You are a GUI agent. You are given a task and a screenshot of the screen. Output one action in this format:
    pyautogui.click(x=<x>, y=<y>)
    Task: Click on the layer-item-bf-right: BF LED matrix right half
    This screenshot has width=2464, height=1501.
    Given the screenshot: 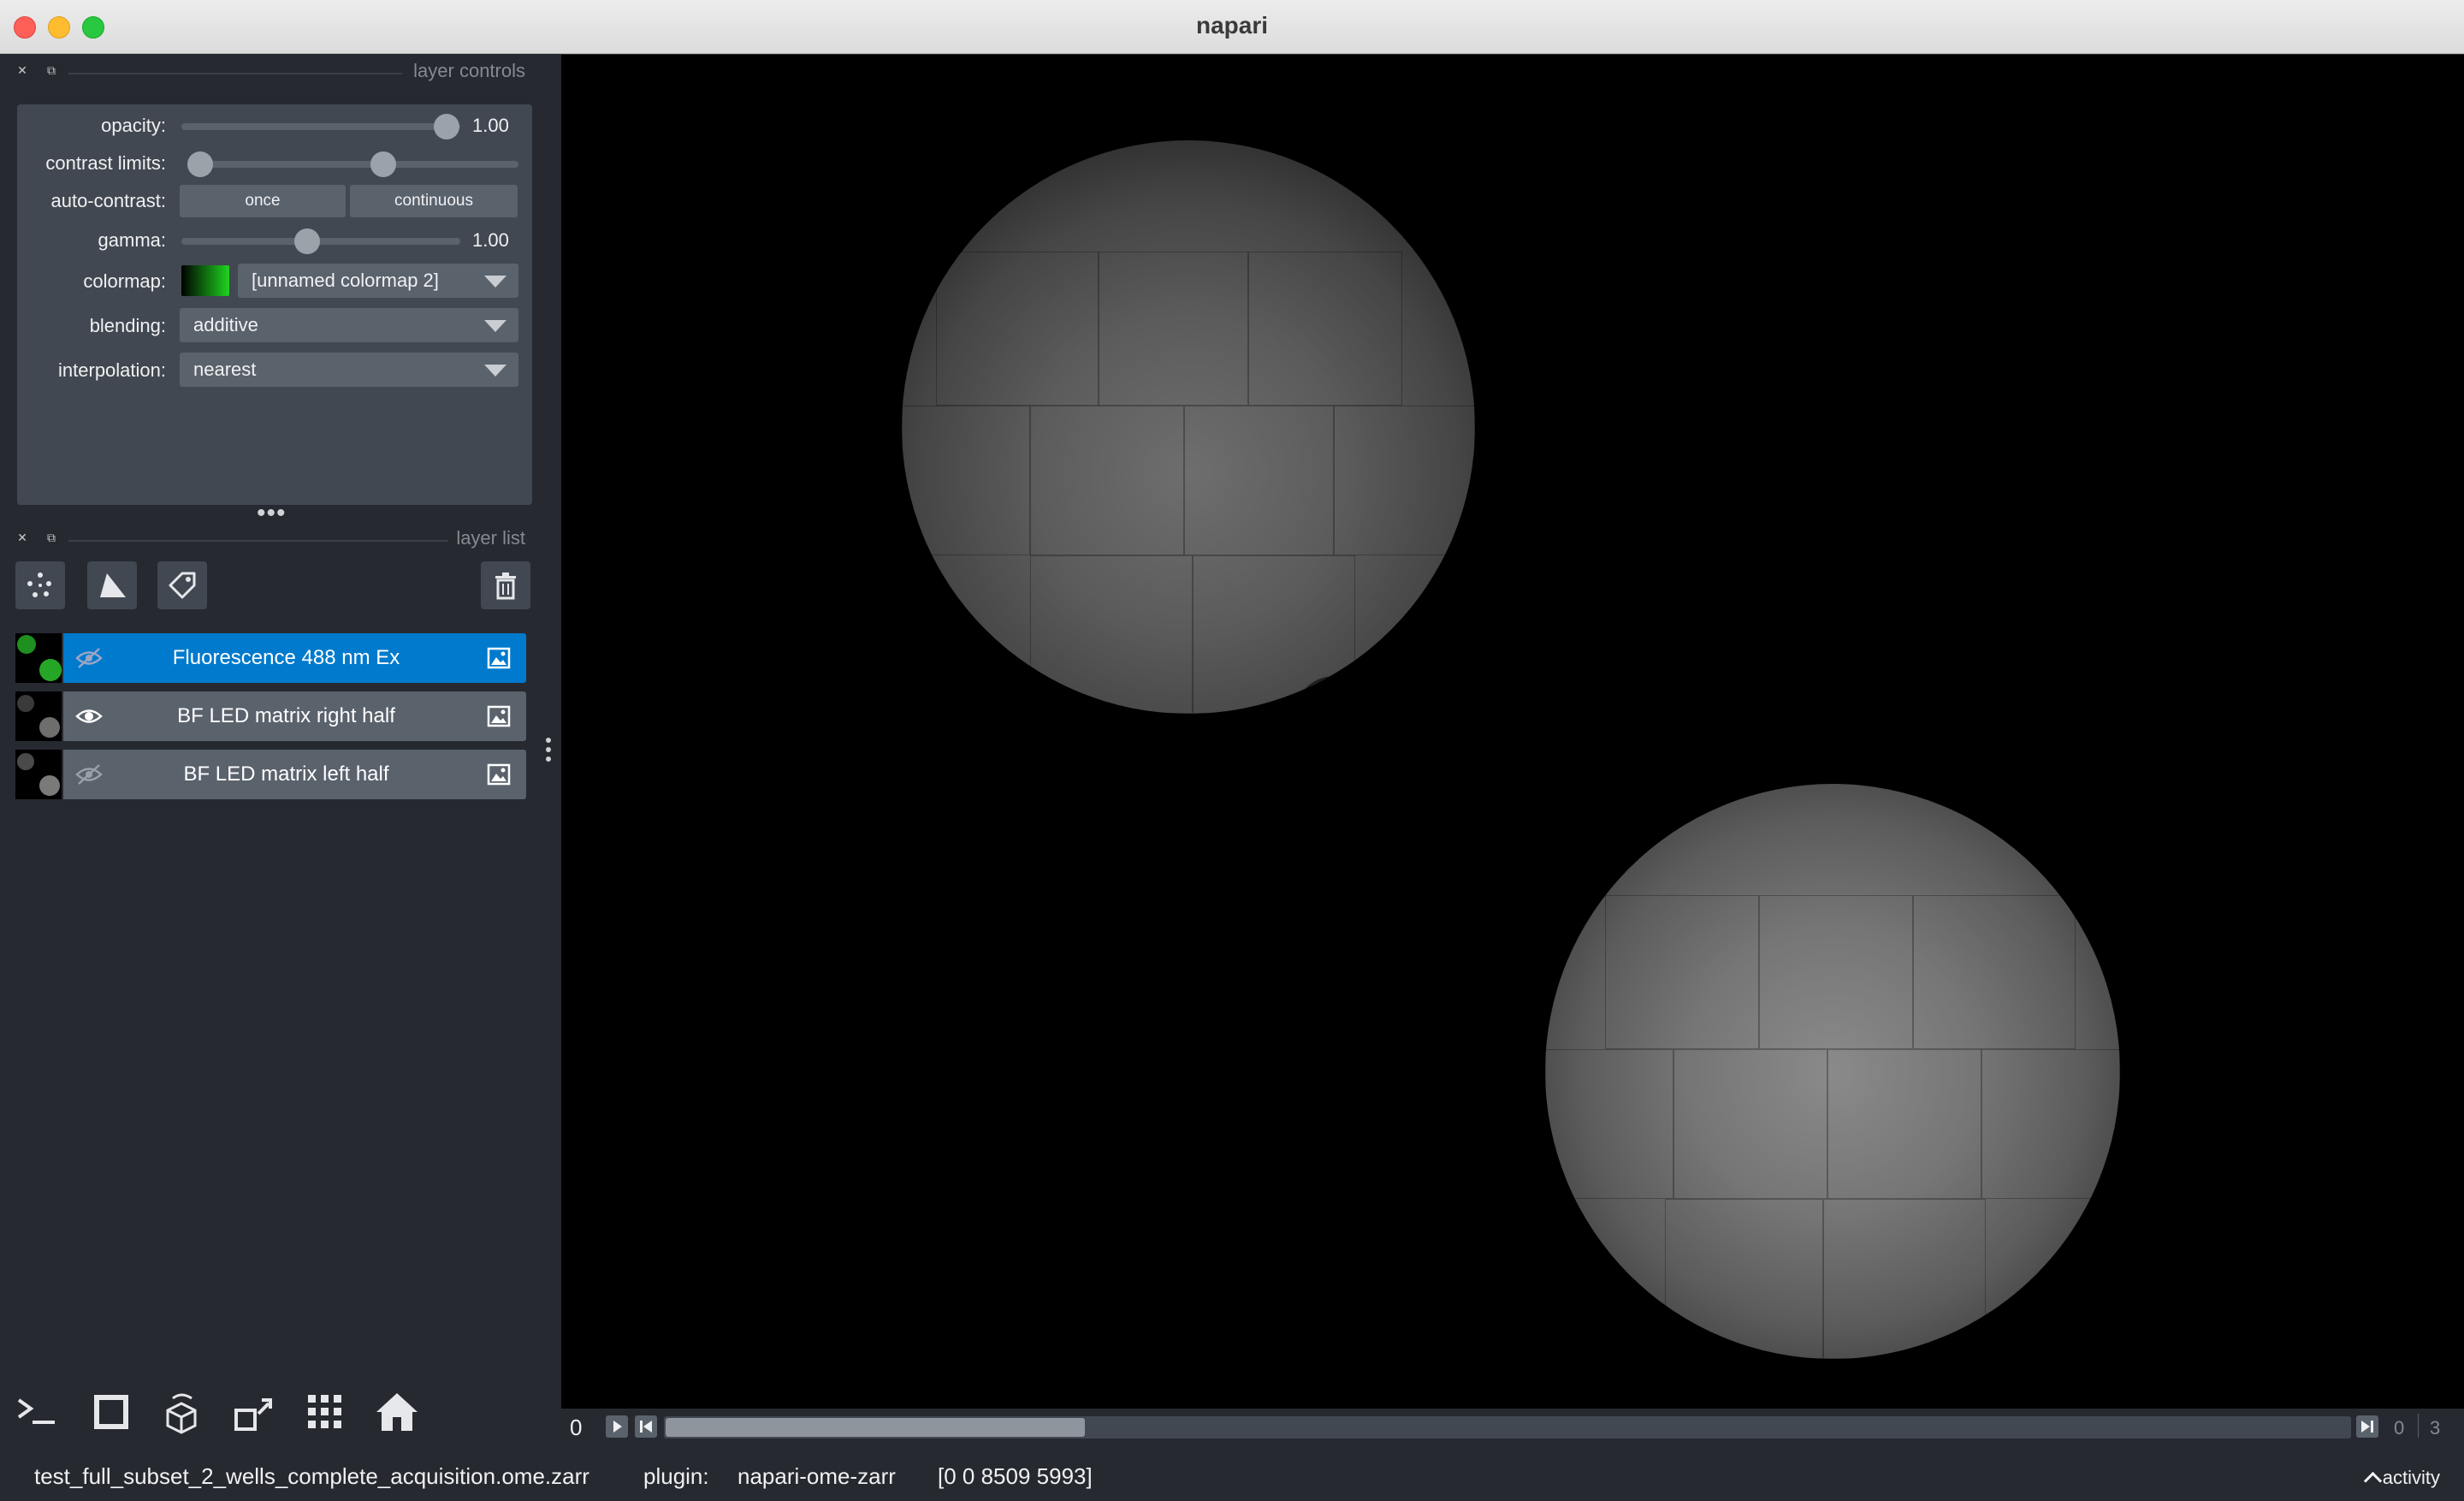 What is the action you would take?
    pyautogui.click(x=270, y=716)
    